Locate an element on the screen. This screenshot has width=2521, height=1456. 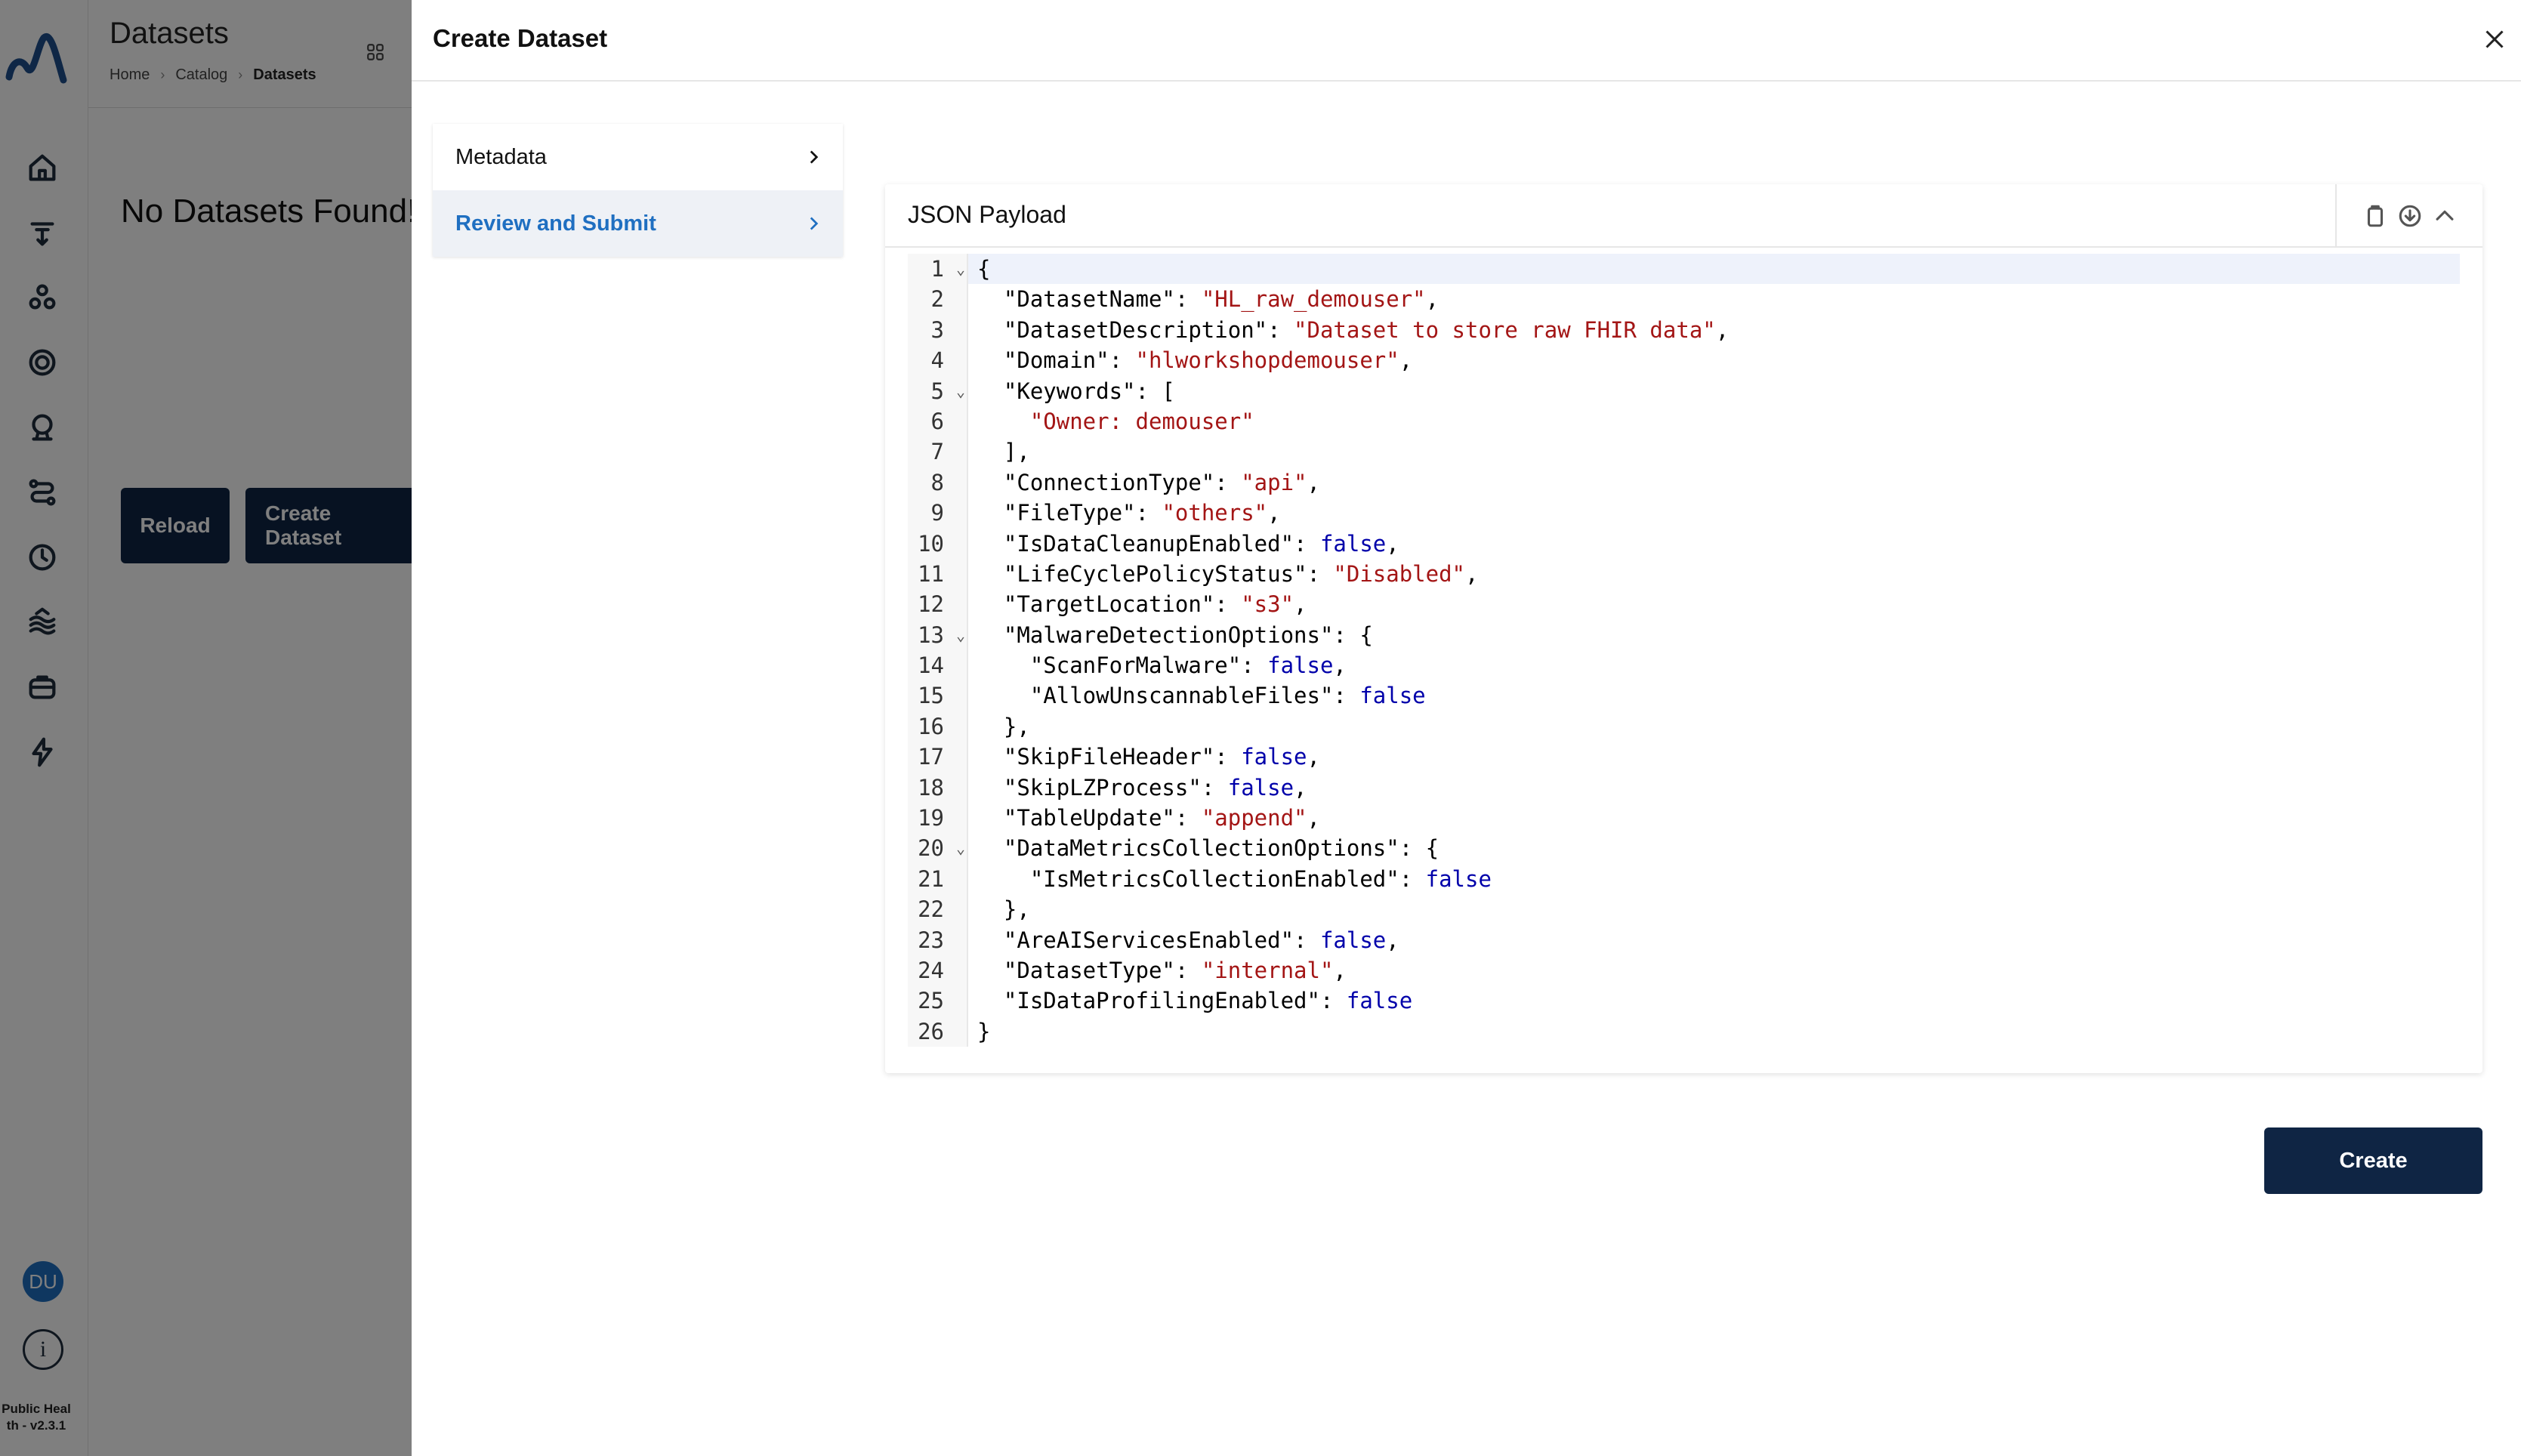
code-line: 15 "AllowUnscannableFiles": false is located at coordinates (1684, 695).